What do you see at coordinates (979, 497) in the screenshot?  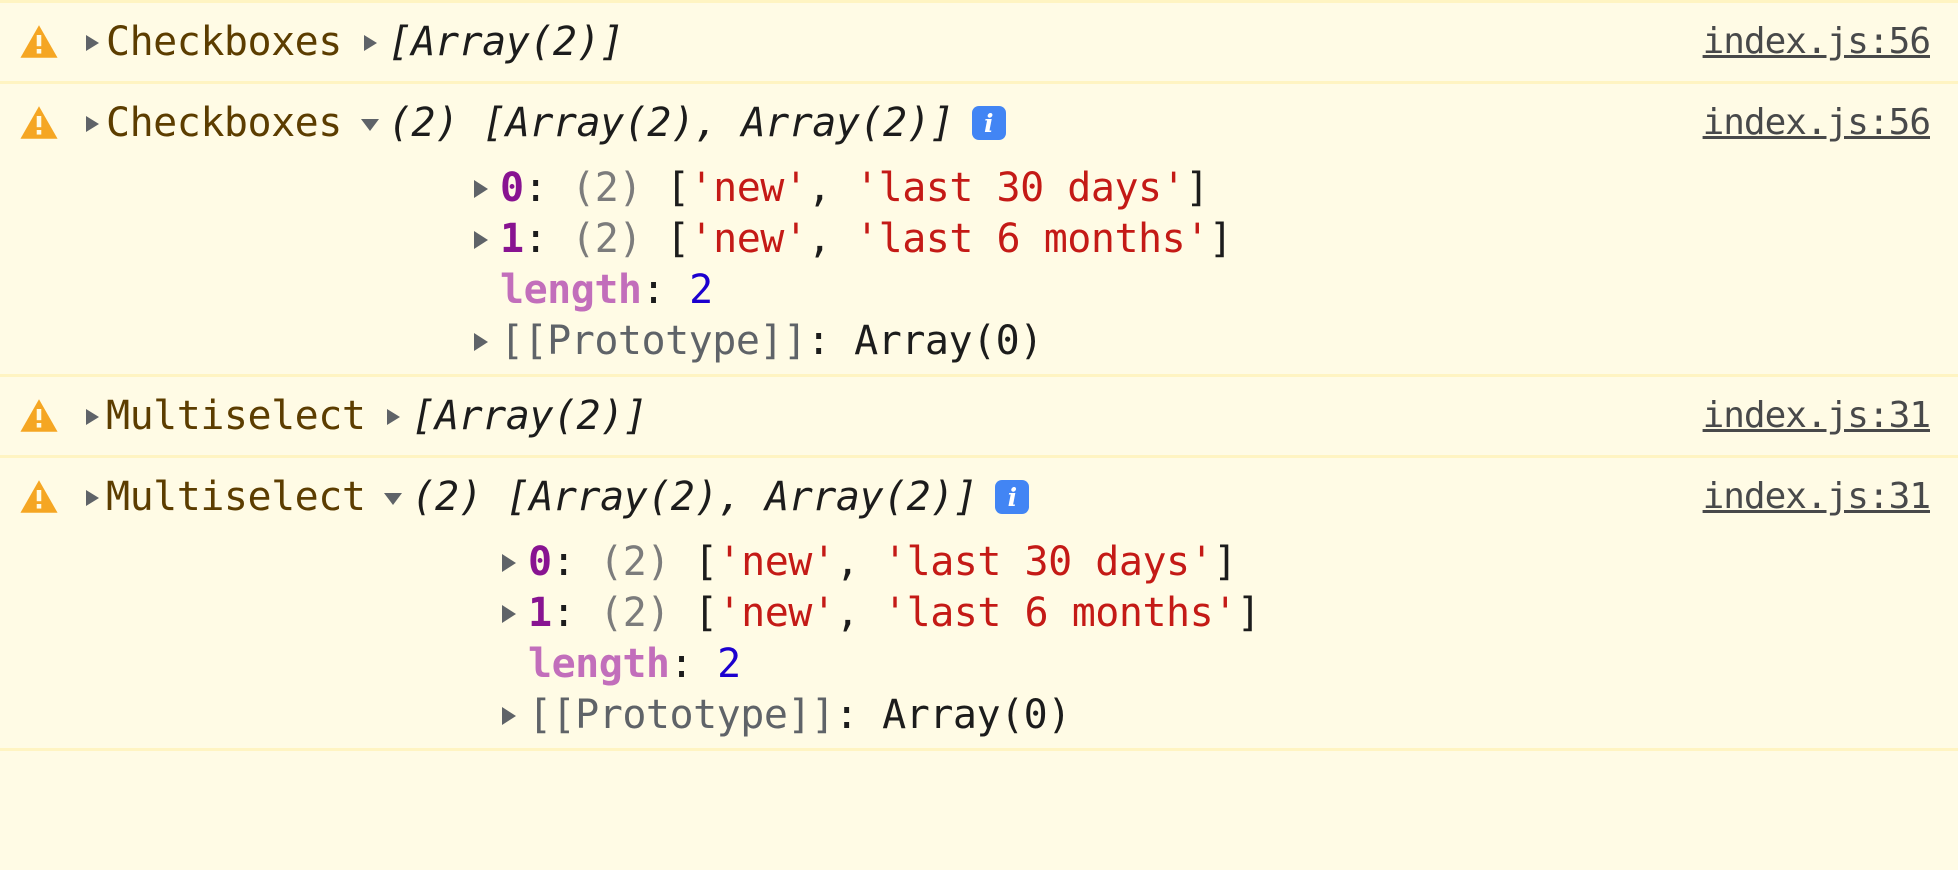 I see `console-message-header: Multiselect (2) [Array(2), Array(2)] i` at bounding box center [979, 497].